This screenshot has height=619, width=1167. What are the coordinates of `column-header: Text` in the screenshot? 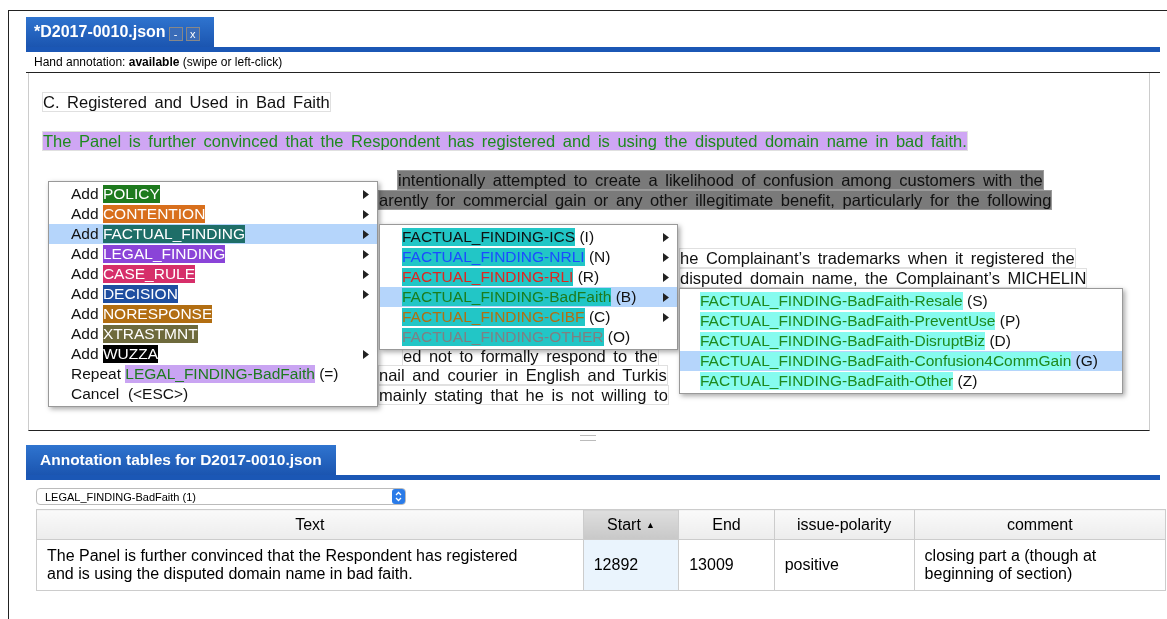 It's located at (310, 524).